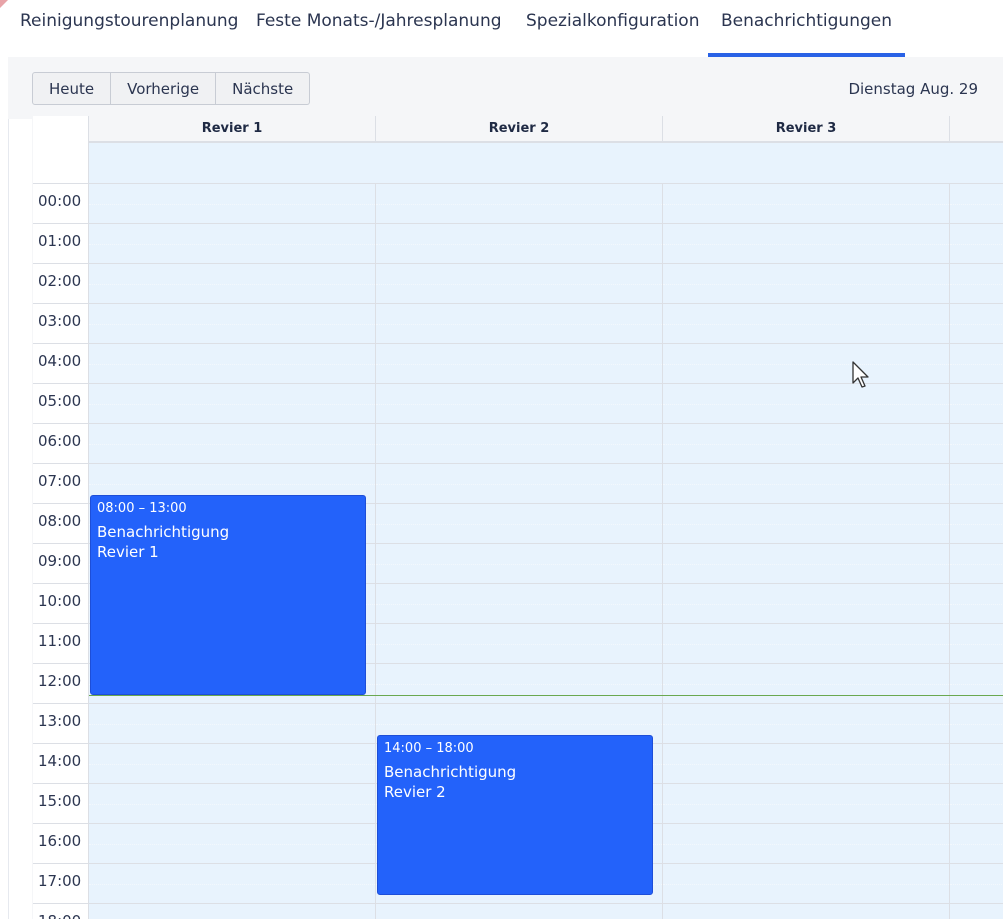  What do you see at coordinates (515, 815) in the screenshot?
I see `calendar-event: 14:00 – 18:00 Benachrichtigung Revier 2` at bounding box center [515, 815].